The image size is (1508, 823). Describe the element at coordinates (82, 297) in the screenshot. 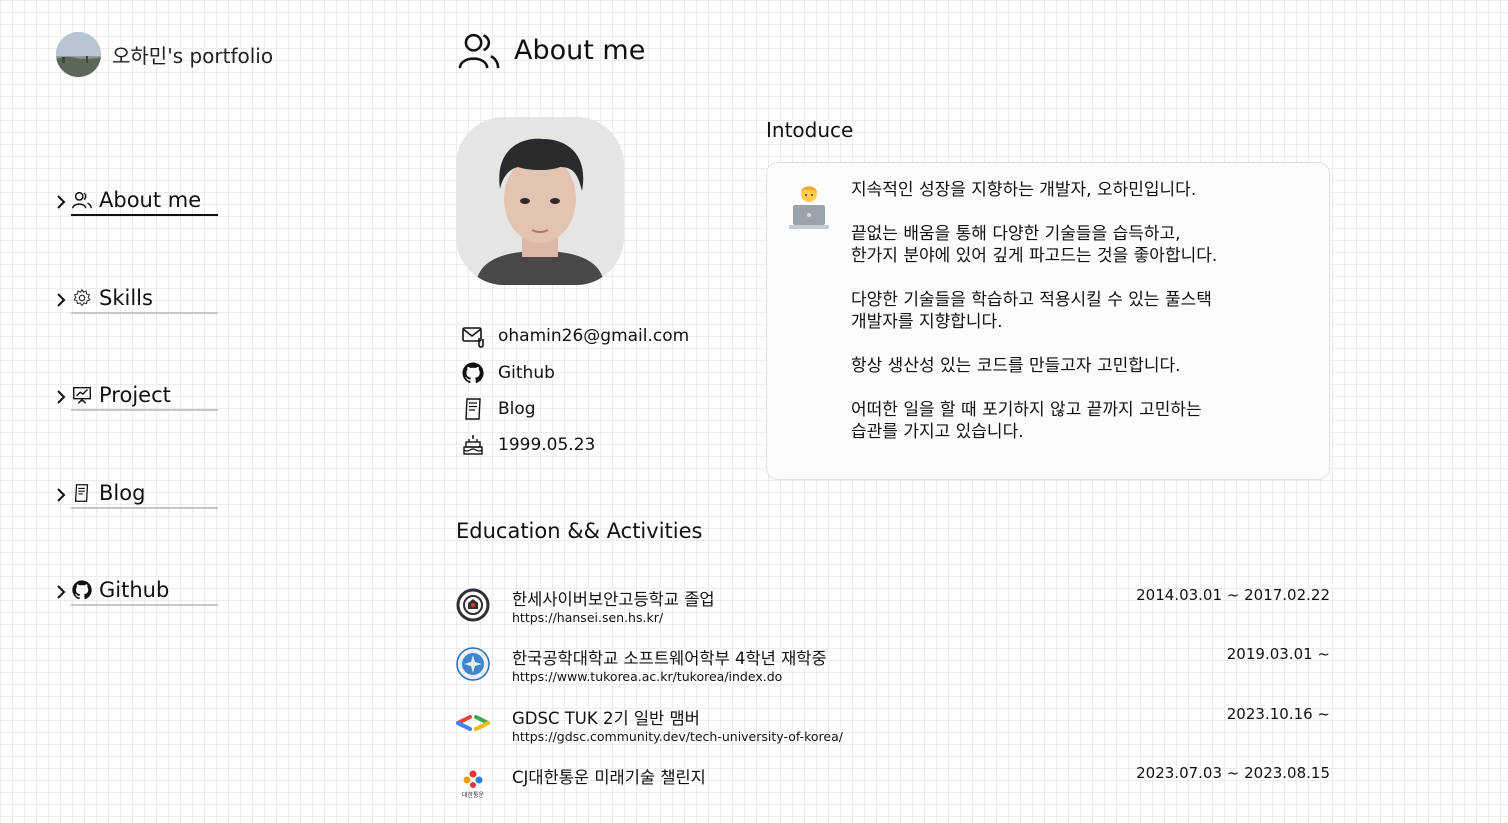

I see `gear-icon` at that location.